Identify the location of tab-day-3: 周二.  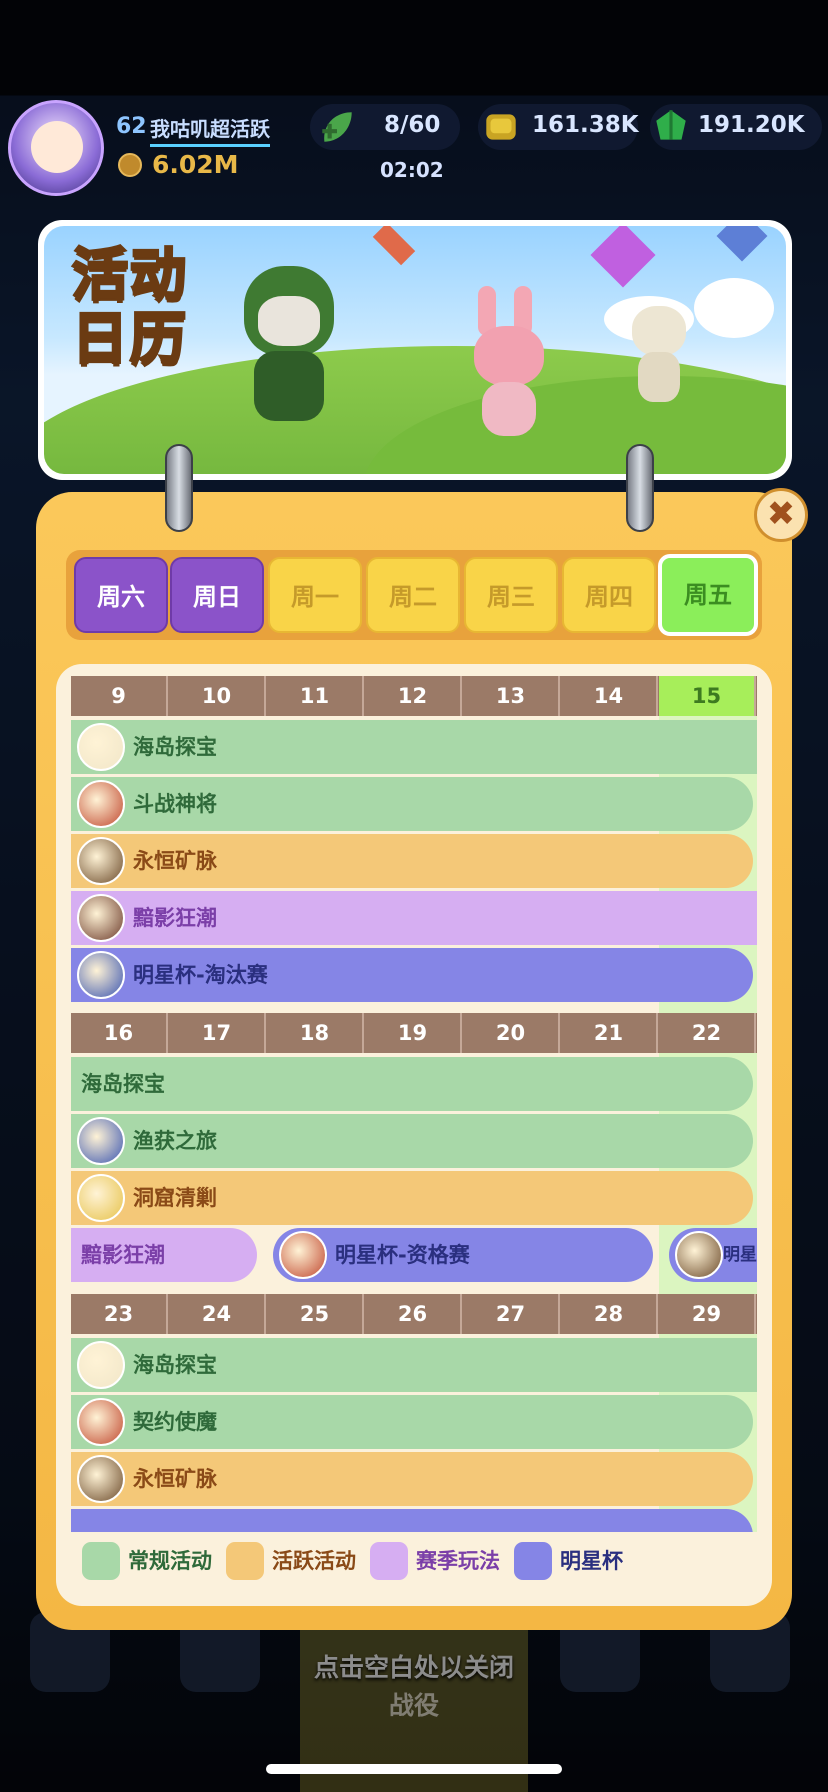
(413, 595).